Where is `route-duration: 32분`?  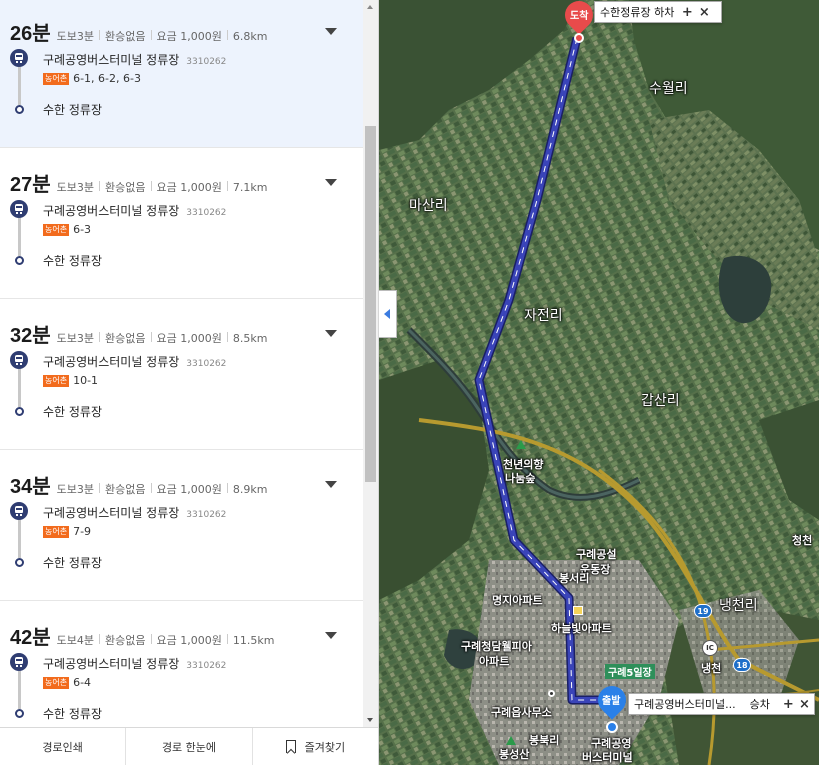 route-duration: 32분 is located at coordinates (30, 336).